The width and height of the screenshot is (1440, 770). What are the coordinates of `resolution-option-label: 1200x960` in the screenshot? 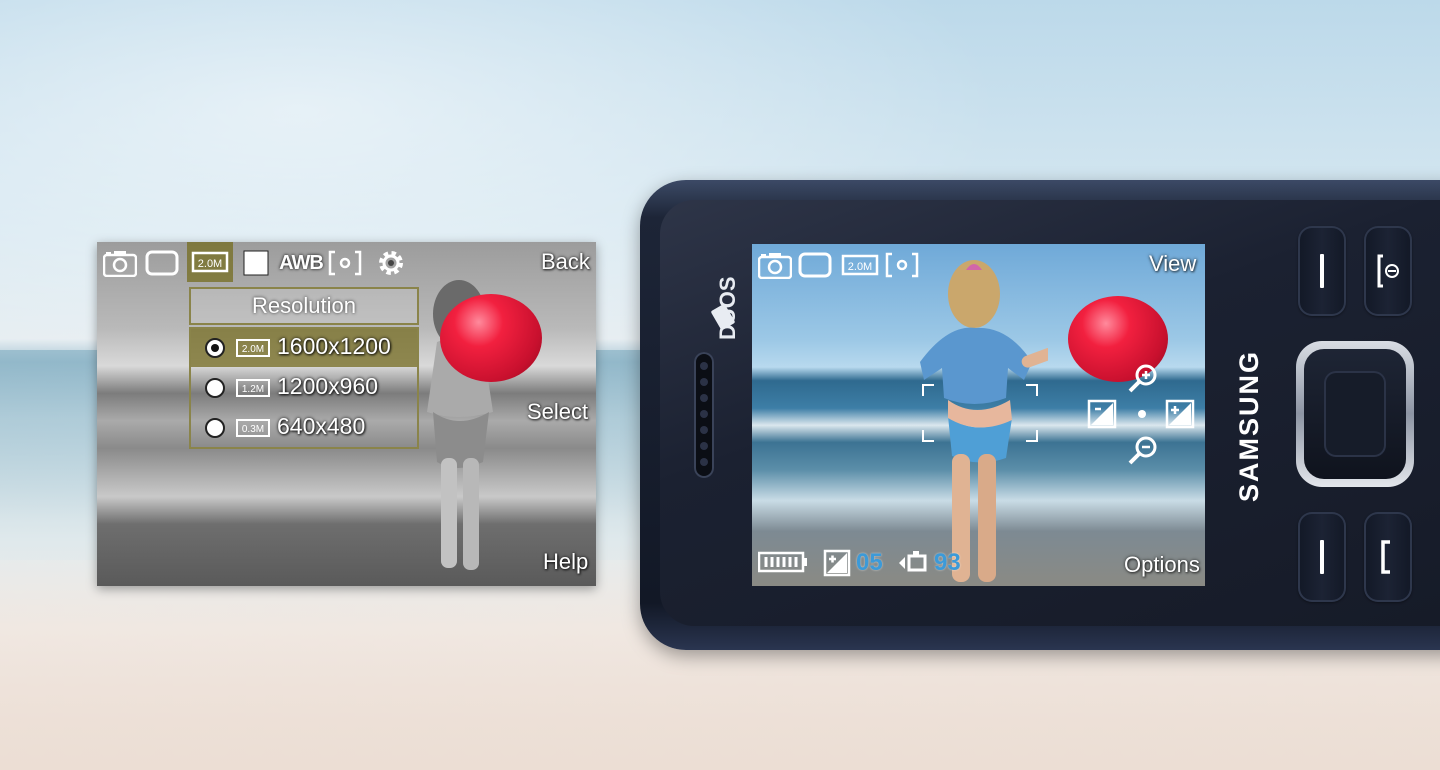 It's located at (328, 386).